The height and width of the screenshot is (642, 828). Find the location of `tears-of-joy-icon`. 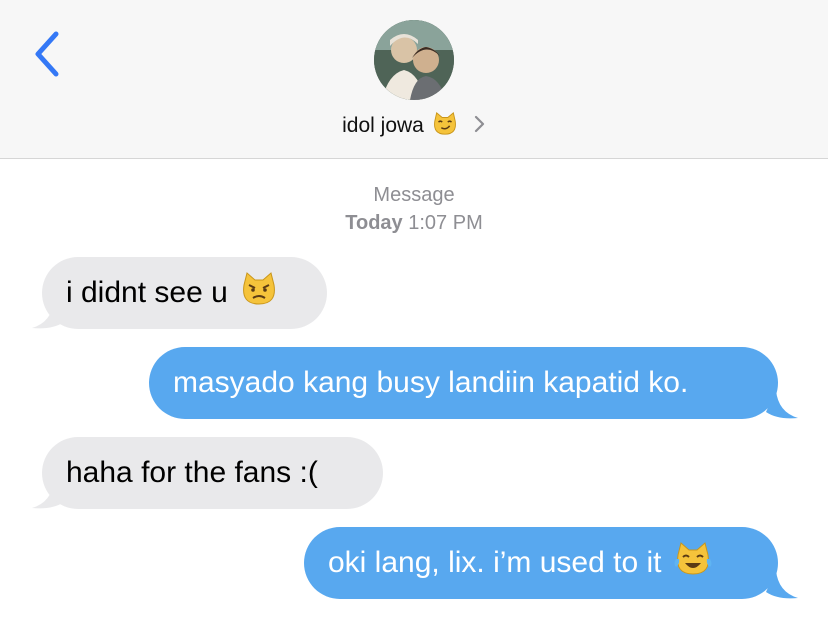

tears-of-joy-icon is located at coordinates (693, 563).